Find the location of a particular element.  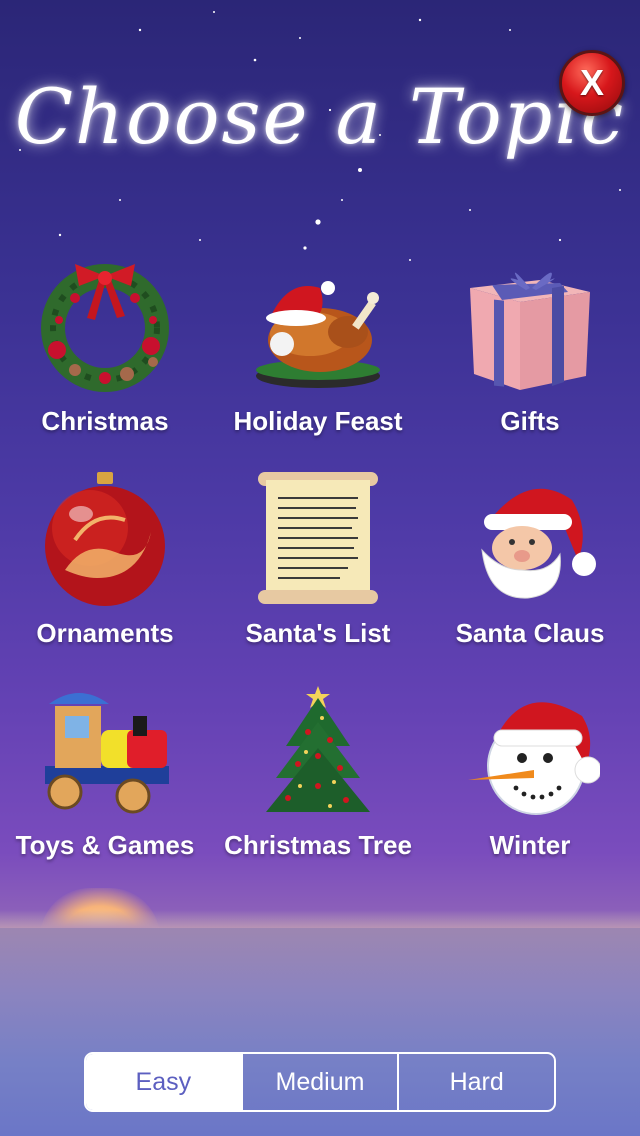

topic-label: Holiday Feast is located at coordinates (318, 421).